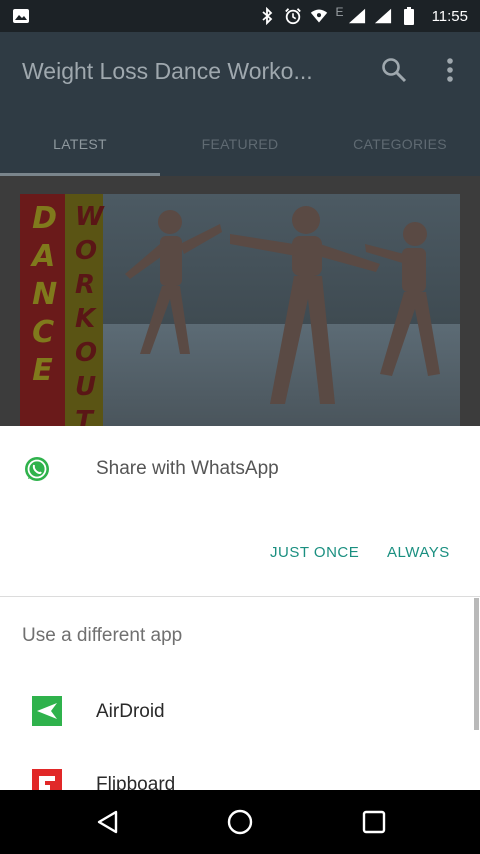 The image size is (480, 854). What do you see at coordinates (102, 635) in the screenshot?
I see `use-different-app-heading: Use a different app` at bounding box center [102, 635].